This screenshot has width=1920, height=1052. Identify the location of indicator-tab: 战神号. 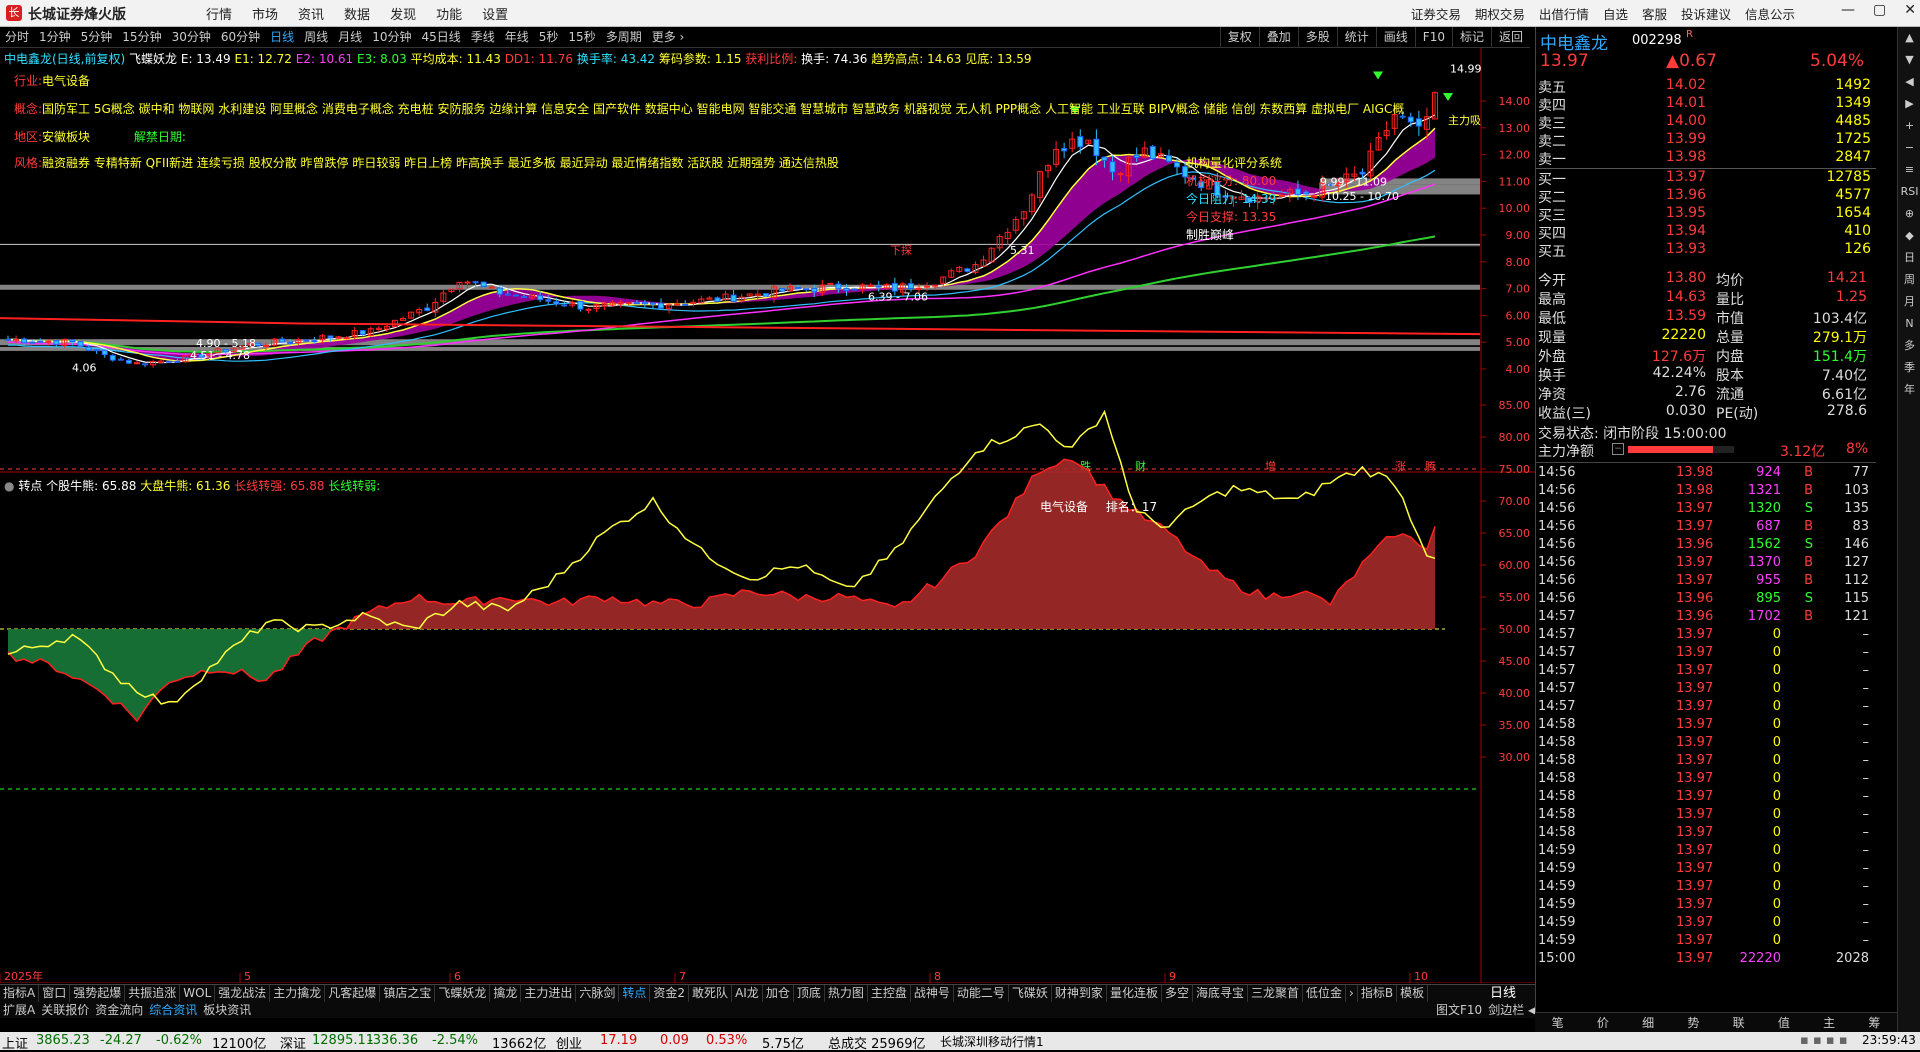
(932, 993).